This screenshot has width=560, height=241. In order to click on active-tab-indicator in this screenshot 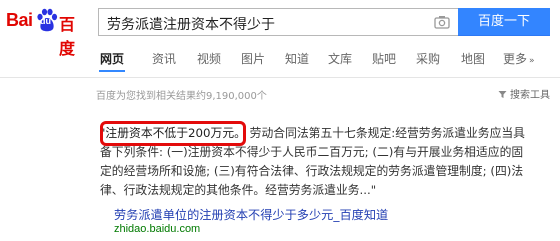, I will do `click(112, 71)`.